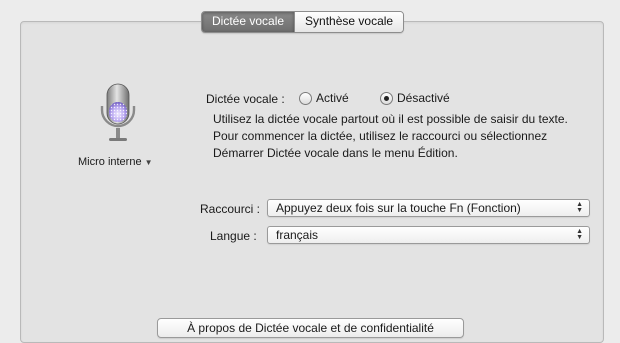 The image size is (620, 343). I want to click on radio-circle-on, so click(305, 98).